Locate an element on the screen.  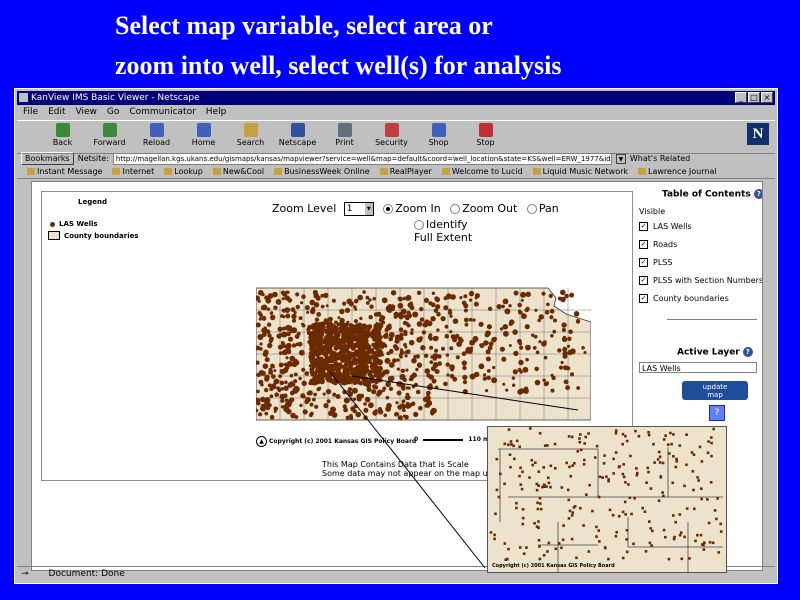
whats-related-button: What's Related is located at coordinates (660, 158).